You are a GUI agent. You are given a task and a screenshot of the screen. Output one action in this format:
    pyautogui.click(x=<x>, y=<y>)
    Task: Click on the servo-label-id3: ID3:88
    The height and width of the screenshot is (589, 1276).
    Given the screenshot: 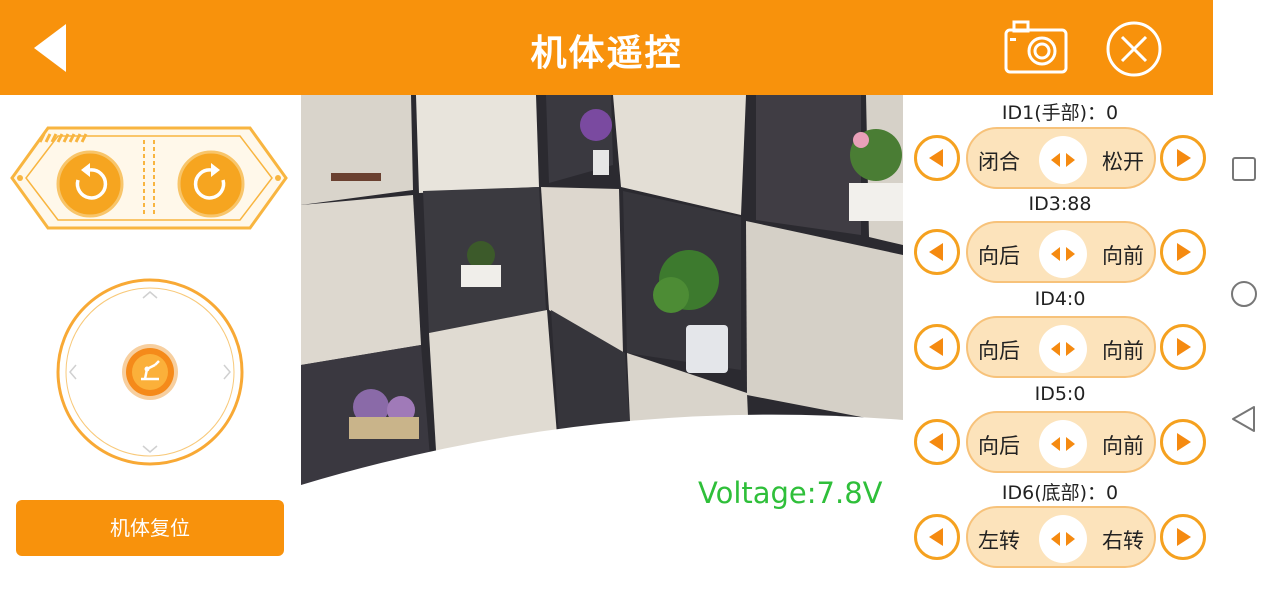 What is the action you would take?
    pyautogui.click(x=1060, y=204)
    